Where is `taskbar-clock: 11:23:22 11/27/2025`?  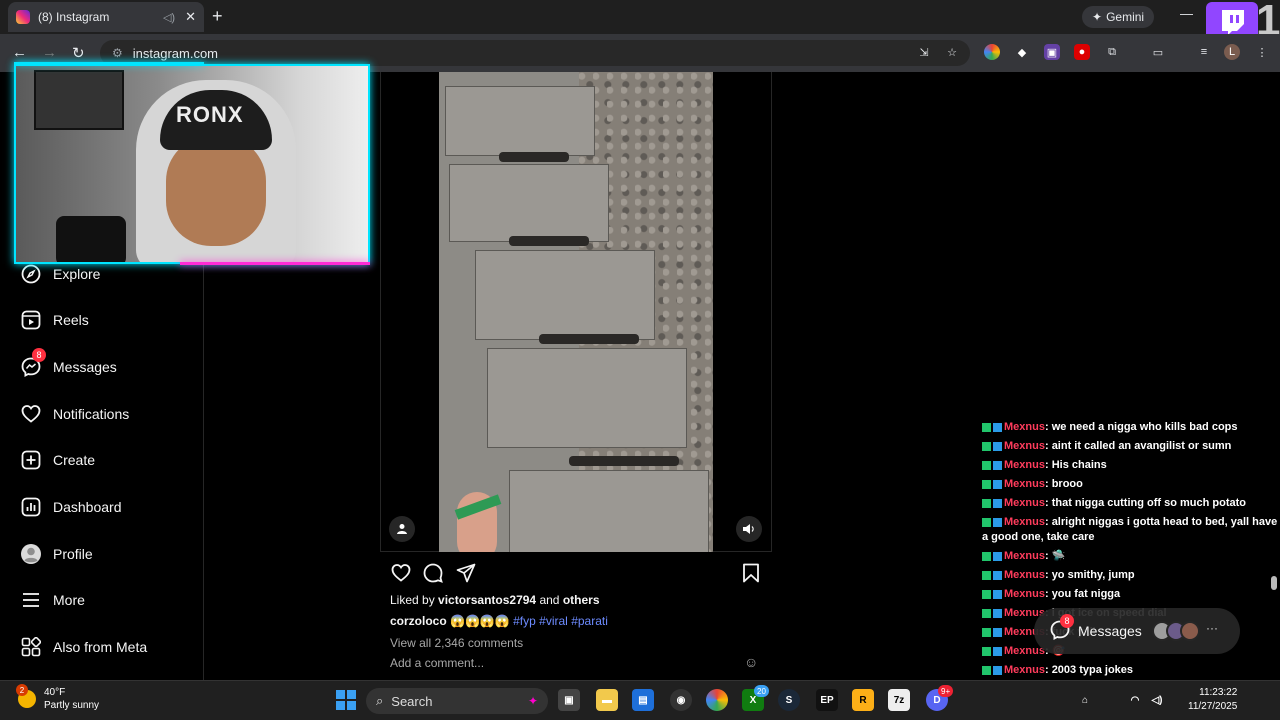 taskbar-clock: 11:23:22 11/27/2025 is located at coordinates (1212, 700).